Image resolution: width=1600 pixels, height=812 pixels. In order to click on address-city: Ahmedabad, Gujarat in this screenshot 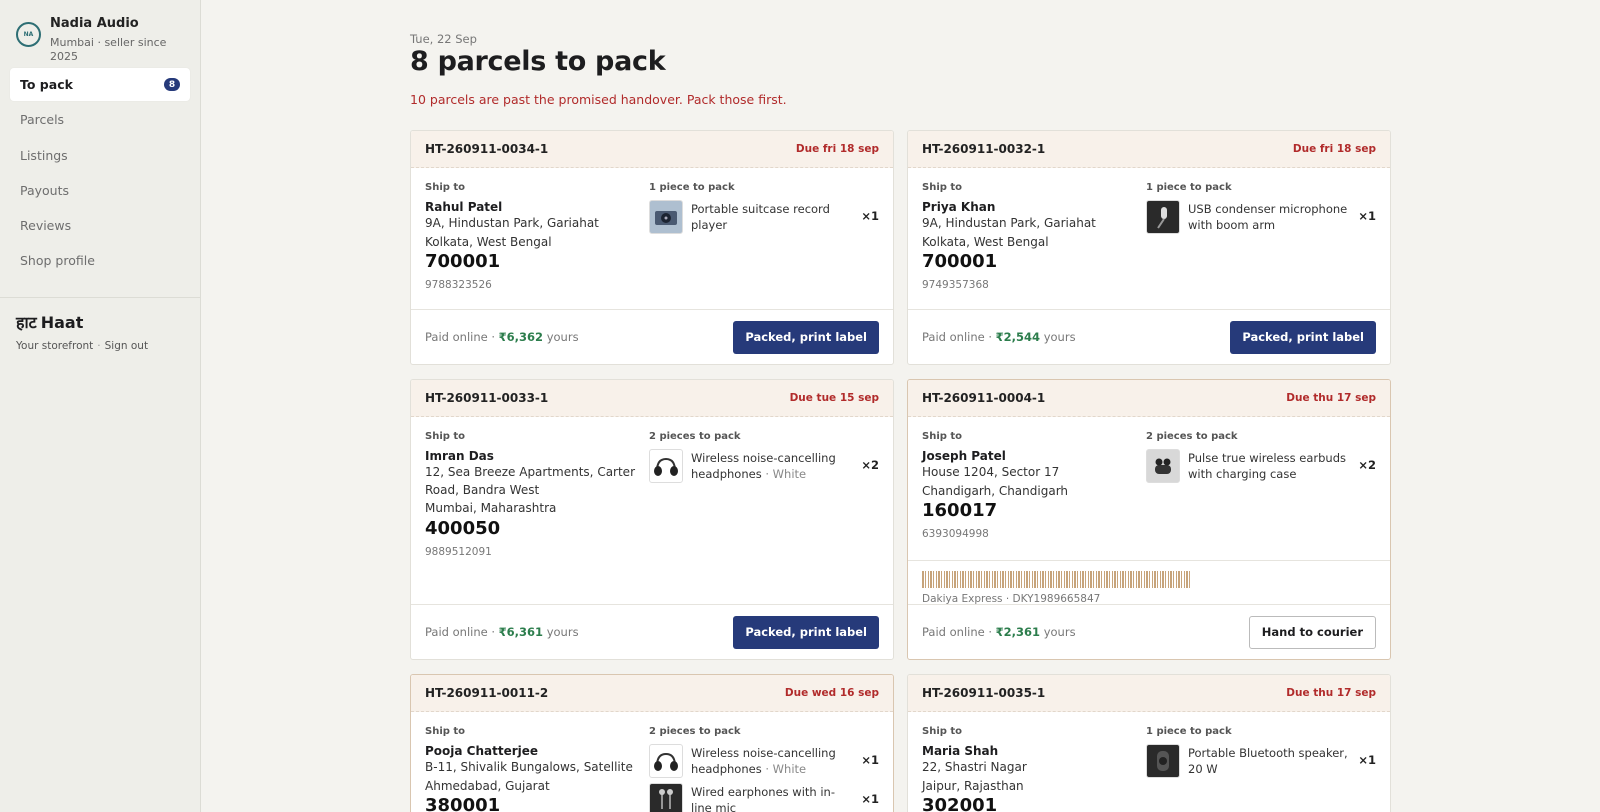, I will do `click(487, 785)`.